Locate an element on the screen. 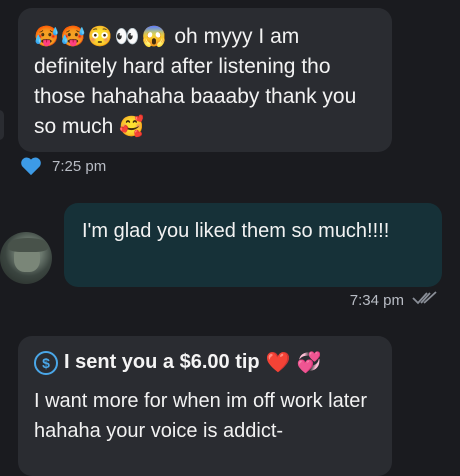 The image size is (460, 476). heart-icon is located at coordinates (31, 166).